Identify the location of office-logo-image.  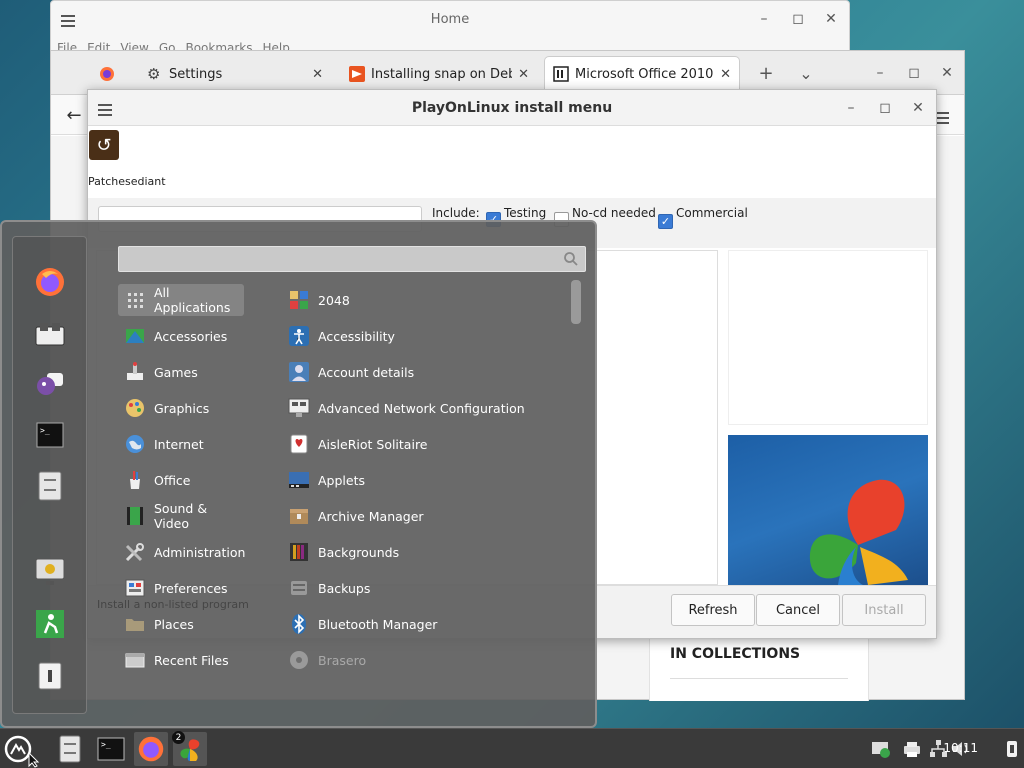
(828, 510).